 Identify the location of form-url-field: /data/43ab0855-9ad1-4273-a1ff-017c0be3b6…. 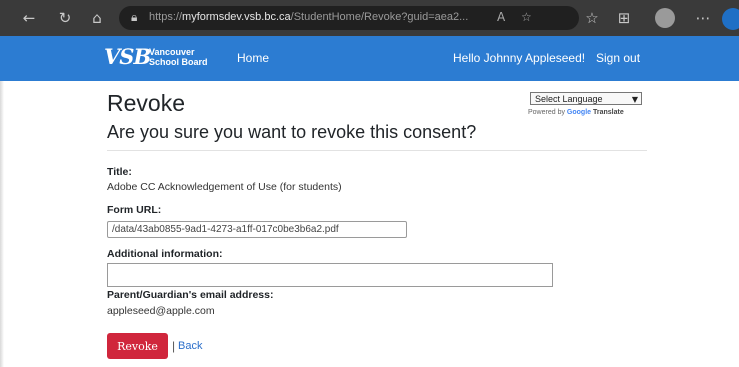
(257, 229).